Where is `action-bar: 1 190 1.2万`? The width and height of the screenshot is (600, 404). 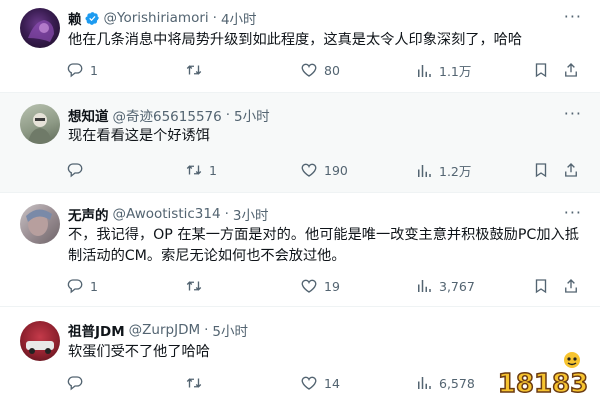
action-bar: 1 190 1.2万 is located at coordinates (325, 172).